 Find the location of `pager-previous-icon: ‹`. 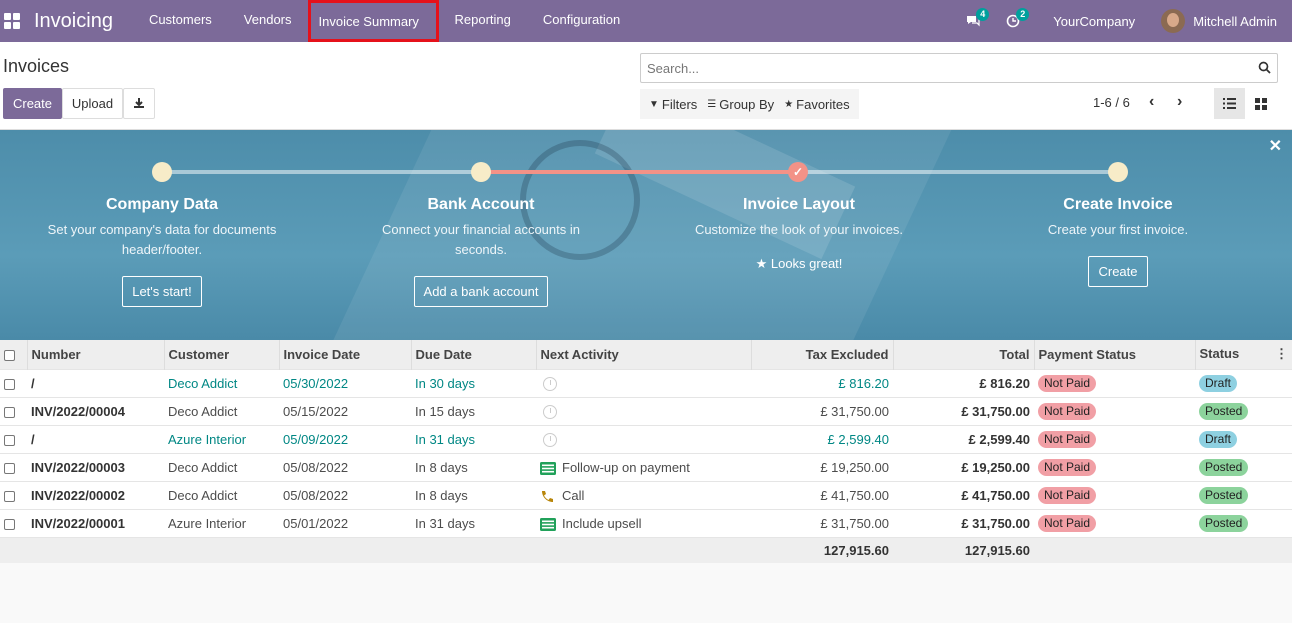

pager-previous-icon: ‹ is located at coordinates (1151, 102).